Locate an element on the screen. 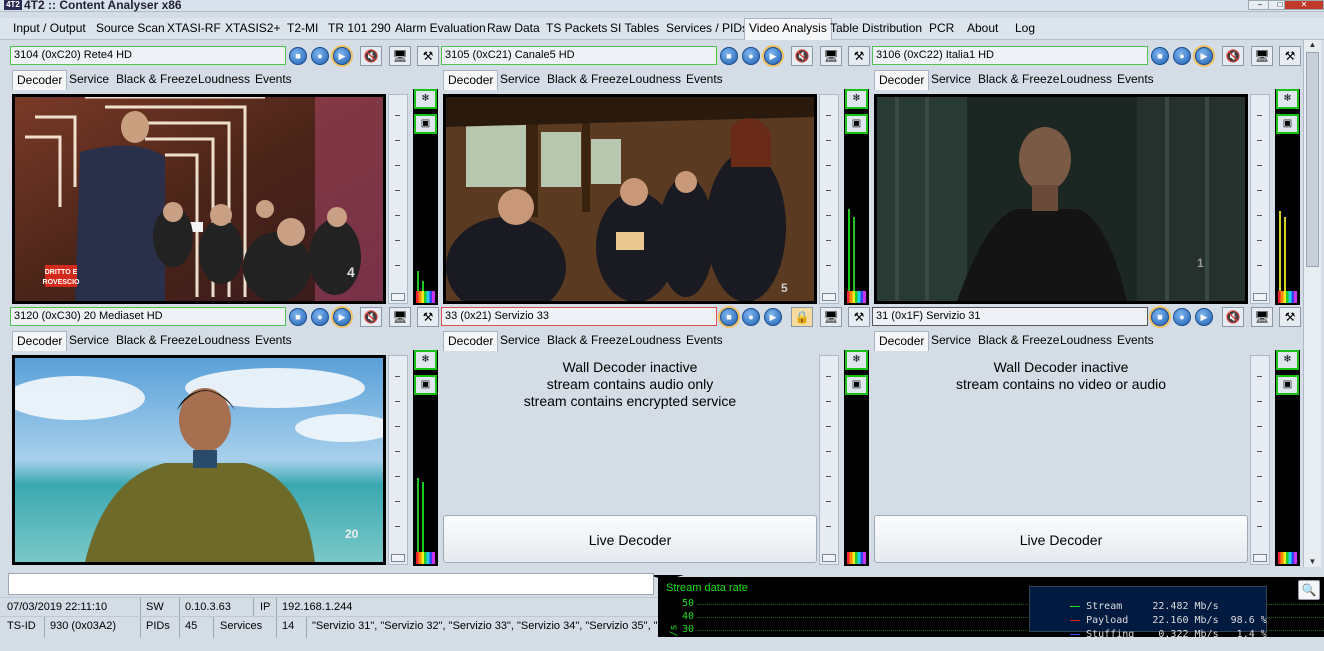  tab-xtasi-rf: XTASI-RF is located at coordinates (194, 28).